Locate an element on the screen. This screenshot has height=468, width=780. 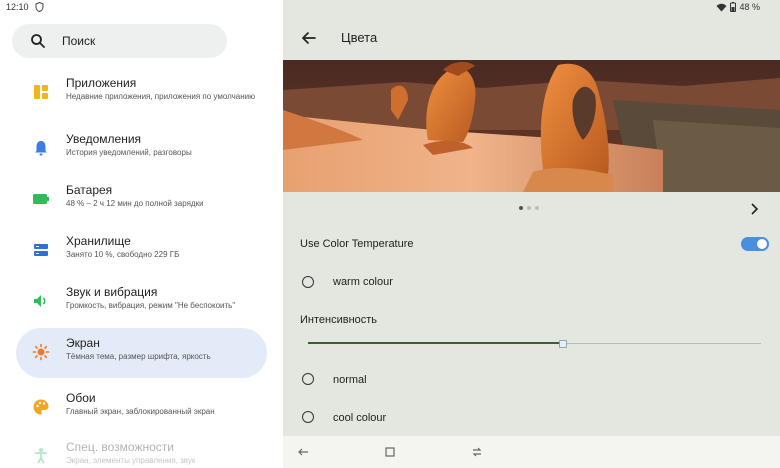
settings-item-subtitle: История уведомлений, разговоры is located at coordinates (129, 152).